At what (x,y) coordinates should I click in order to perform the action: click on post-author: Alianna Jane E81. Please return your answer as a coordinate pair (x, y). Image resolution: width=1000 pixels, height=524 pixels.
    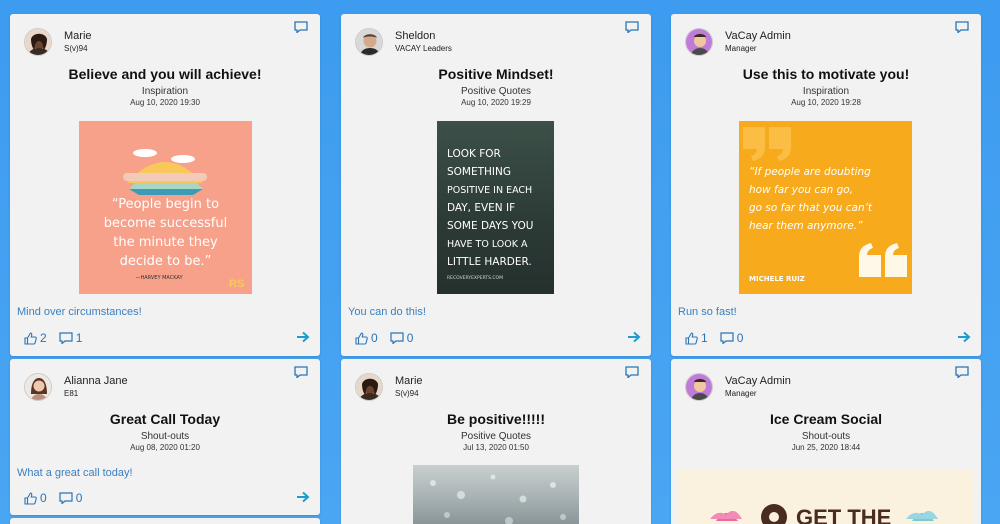
    Looking at the image, I should click on (76, 387).